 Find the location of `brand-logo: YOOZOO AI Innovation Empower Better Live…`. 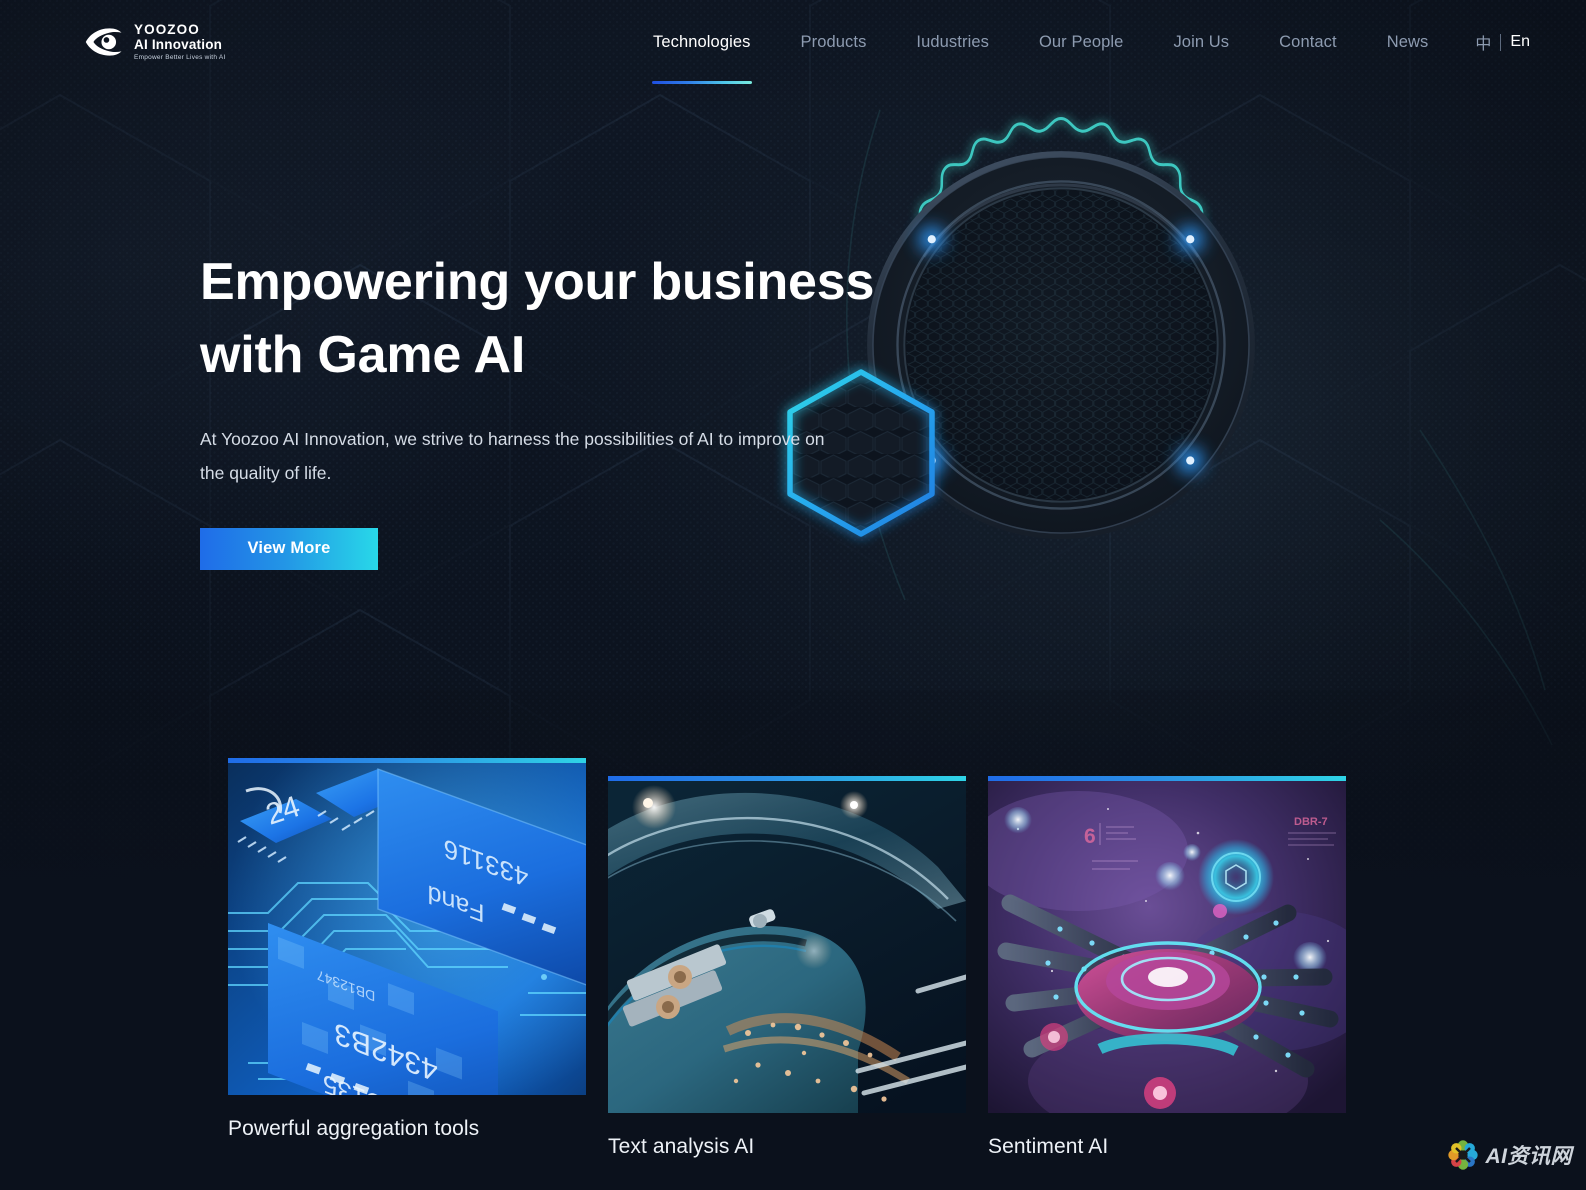

brand-logo: YOOZOO AI Innovation Empower Better Live… is located at coordinates (155, 42).